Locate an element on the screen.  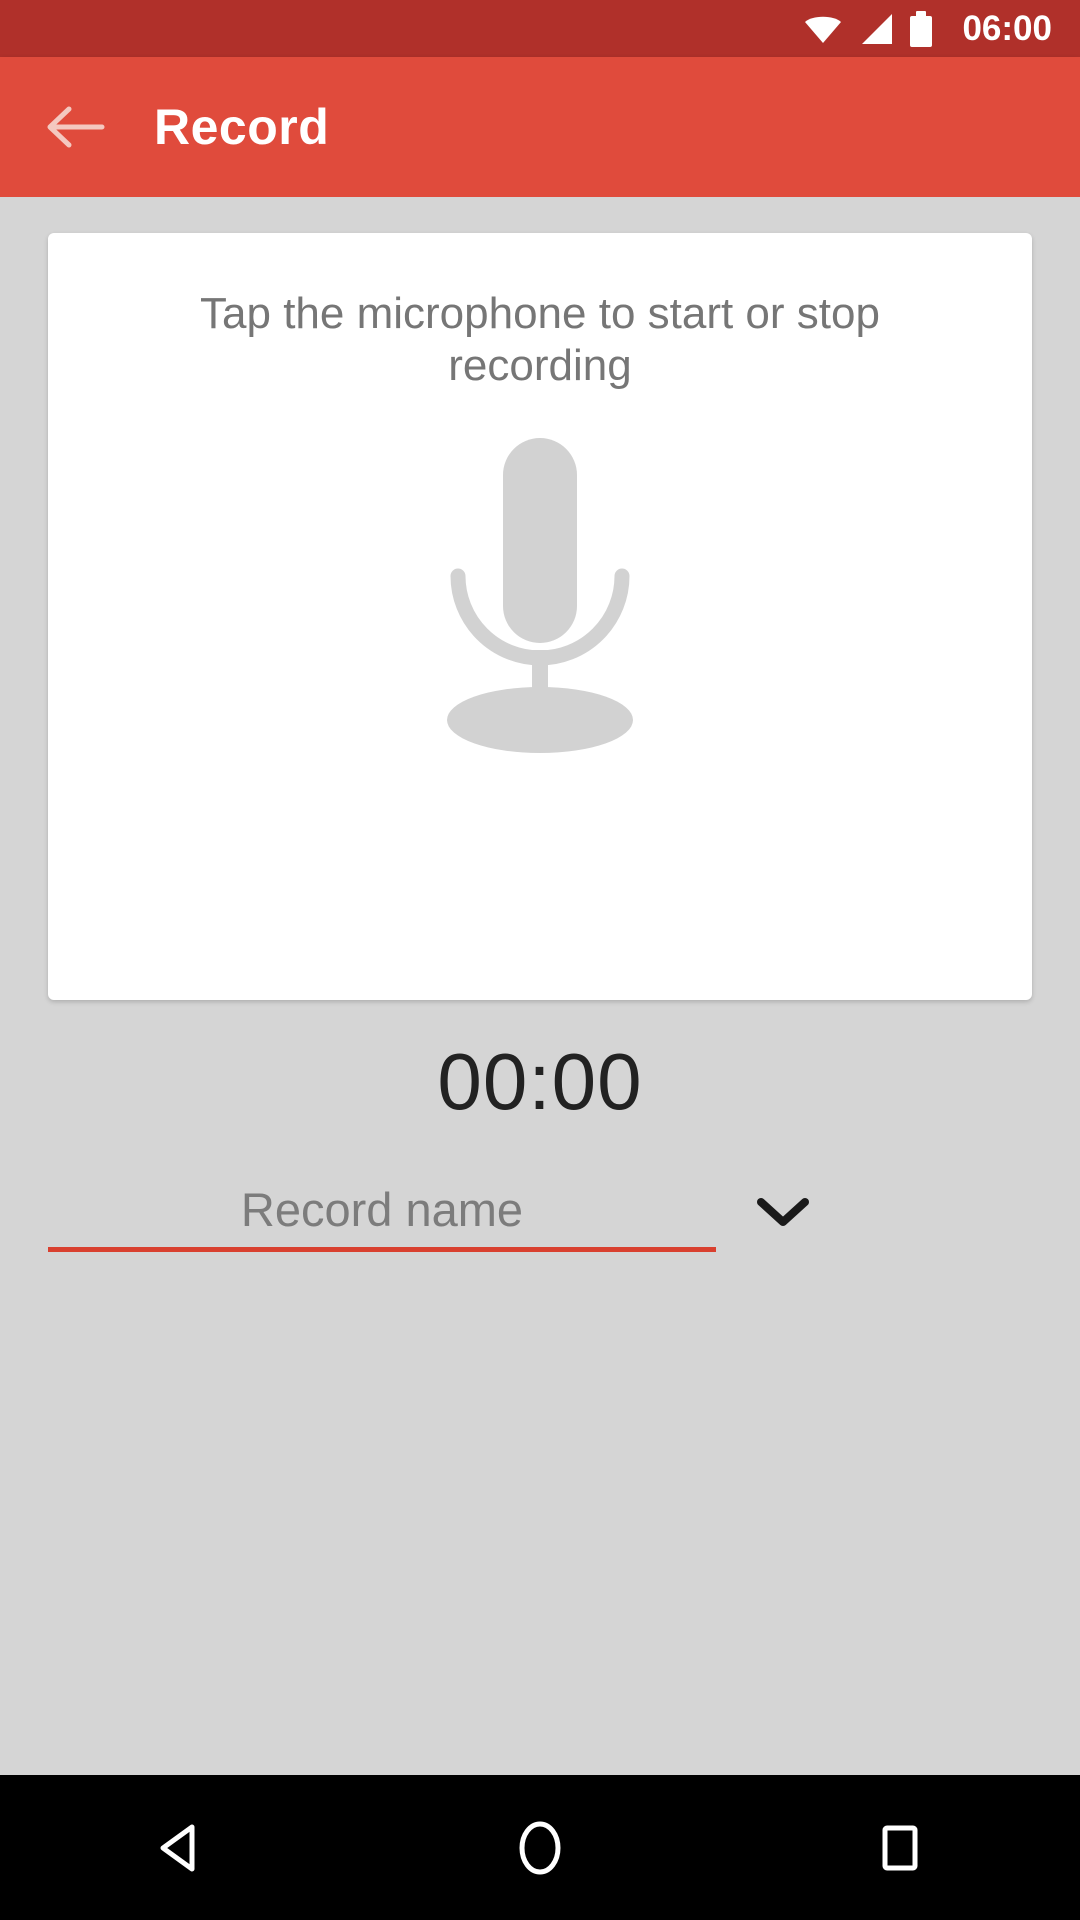
system-navigation-bar is located at coordinates (540, 1847).